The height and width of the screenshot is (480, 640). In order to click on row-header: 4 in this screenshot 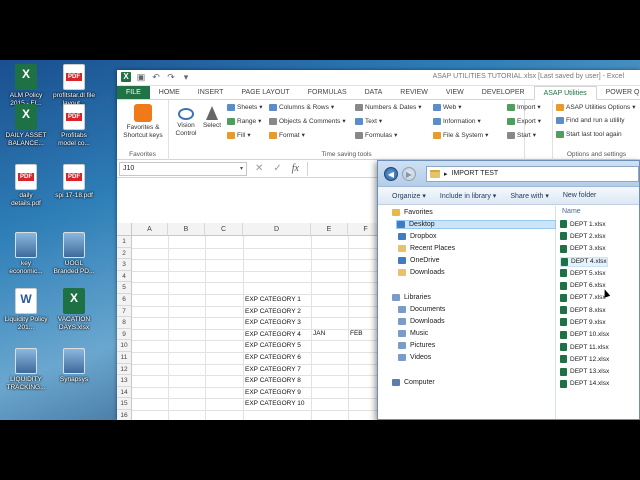, I will do `click(124, 276)`.